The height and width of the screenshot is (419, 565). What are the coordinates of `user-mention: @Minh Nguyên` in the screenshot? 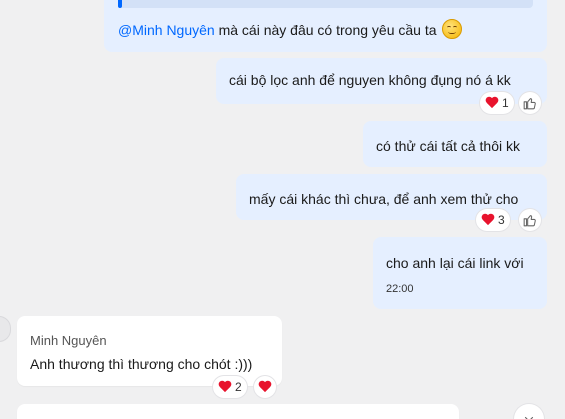 It's located at (166, 30).